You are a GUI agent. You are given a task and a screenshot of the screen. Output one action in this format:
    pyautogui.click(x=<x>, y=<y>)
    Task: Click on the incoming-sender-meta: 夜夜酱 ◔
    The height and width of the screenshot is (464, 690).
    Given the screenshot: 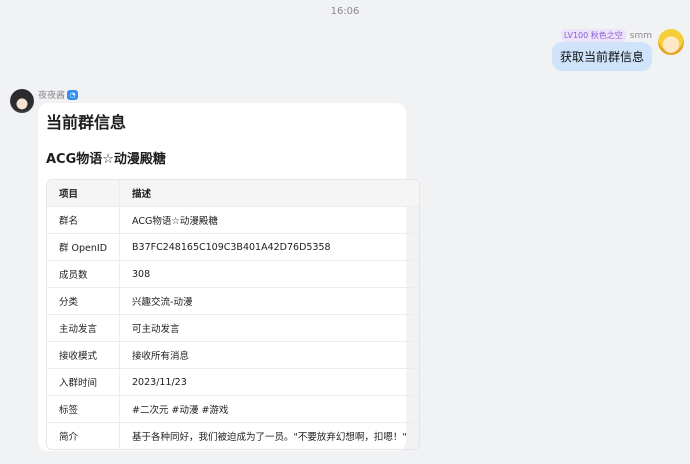 What is the action you would take?
    pyautogui.click(x=58, y=94)
    